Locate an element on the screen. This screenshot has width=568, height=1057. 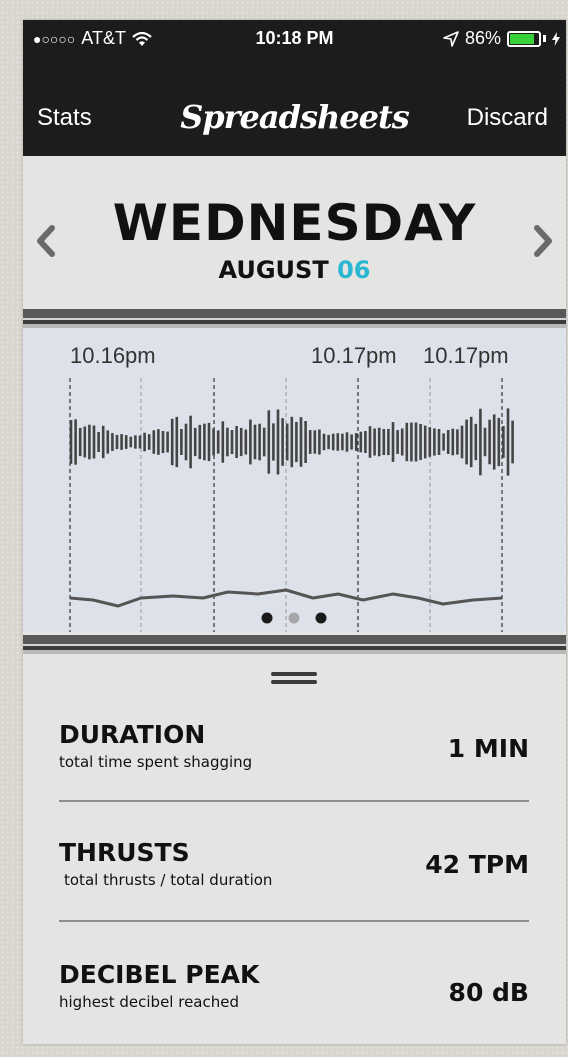
location-arrow-icon is located at coordinates (451, 38).